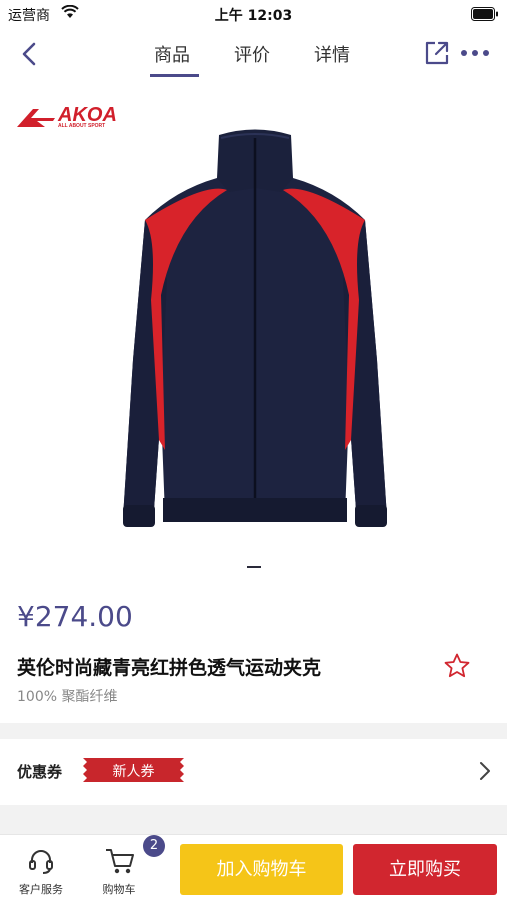 This screenshot has width=507, height=900. Describe the element at coordinates (40, 772) in the screenshot. I see `coupon-label: 优惠券` at that location.